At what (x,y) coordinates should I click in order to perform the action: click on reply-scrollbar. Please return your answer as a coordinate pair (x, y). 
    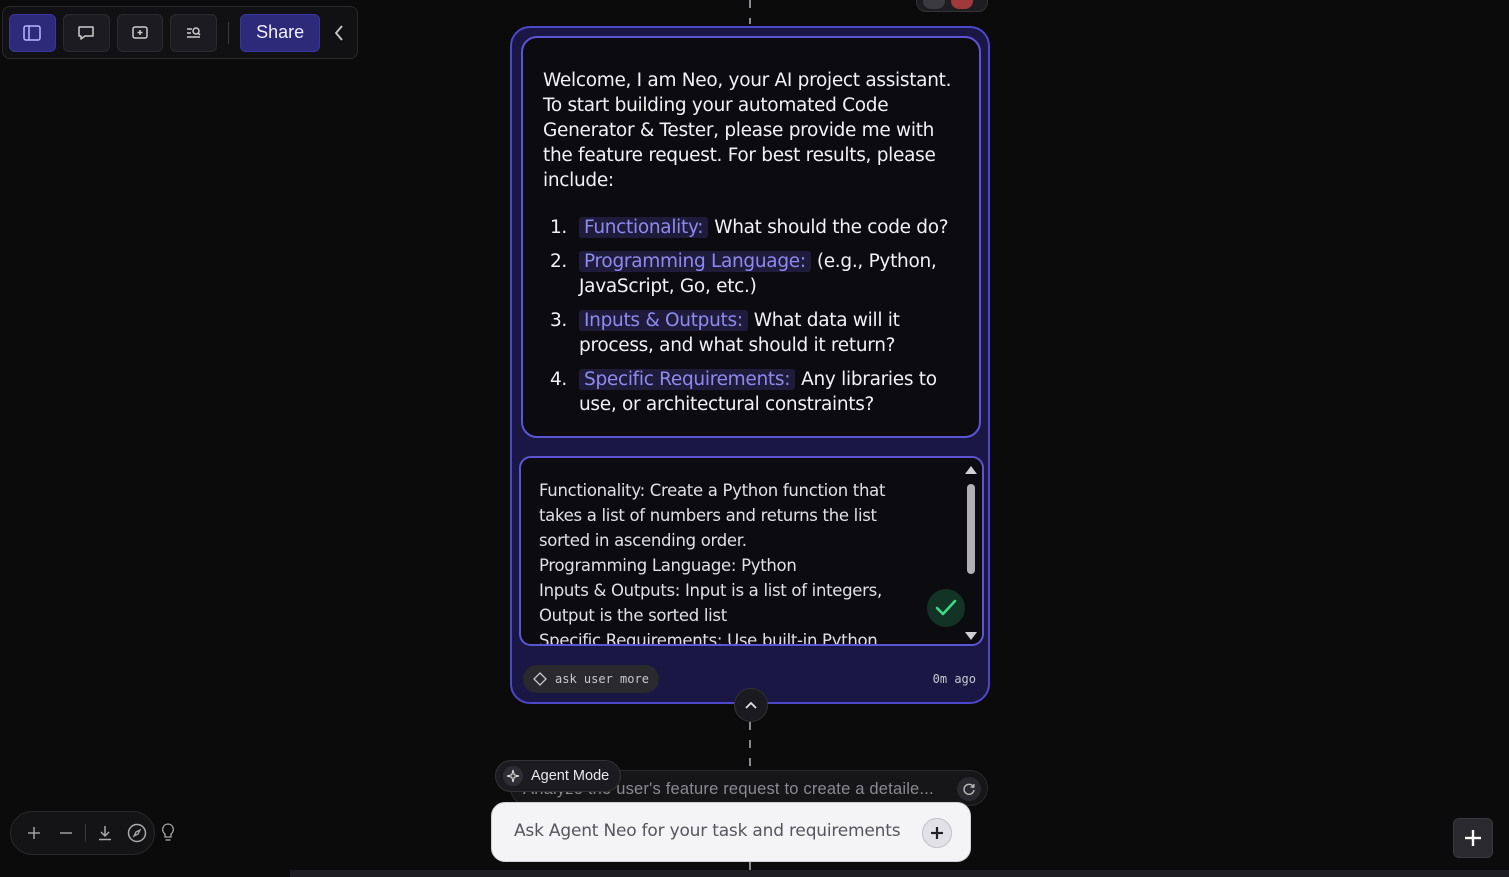
    Looking at the image, I should click on (971, 553).